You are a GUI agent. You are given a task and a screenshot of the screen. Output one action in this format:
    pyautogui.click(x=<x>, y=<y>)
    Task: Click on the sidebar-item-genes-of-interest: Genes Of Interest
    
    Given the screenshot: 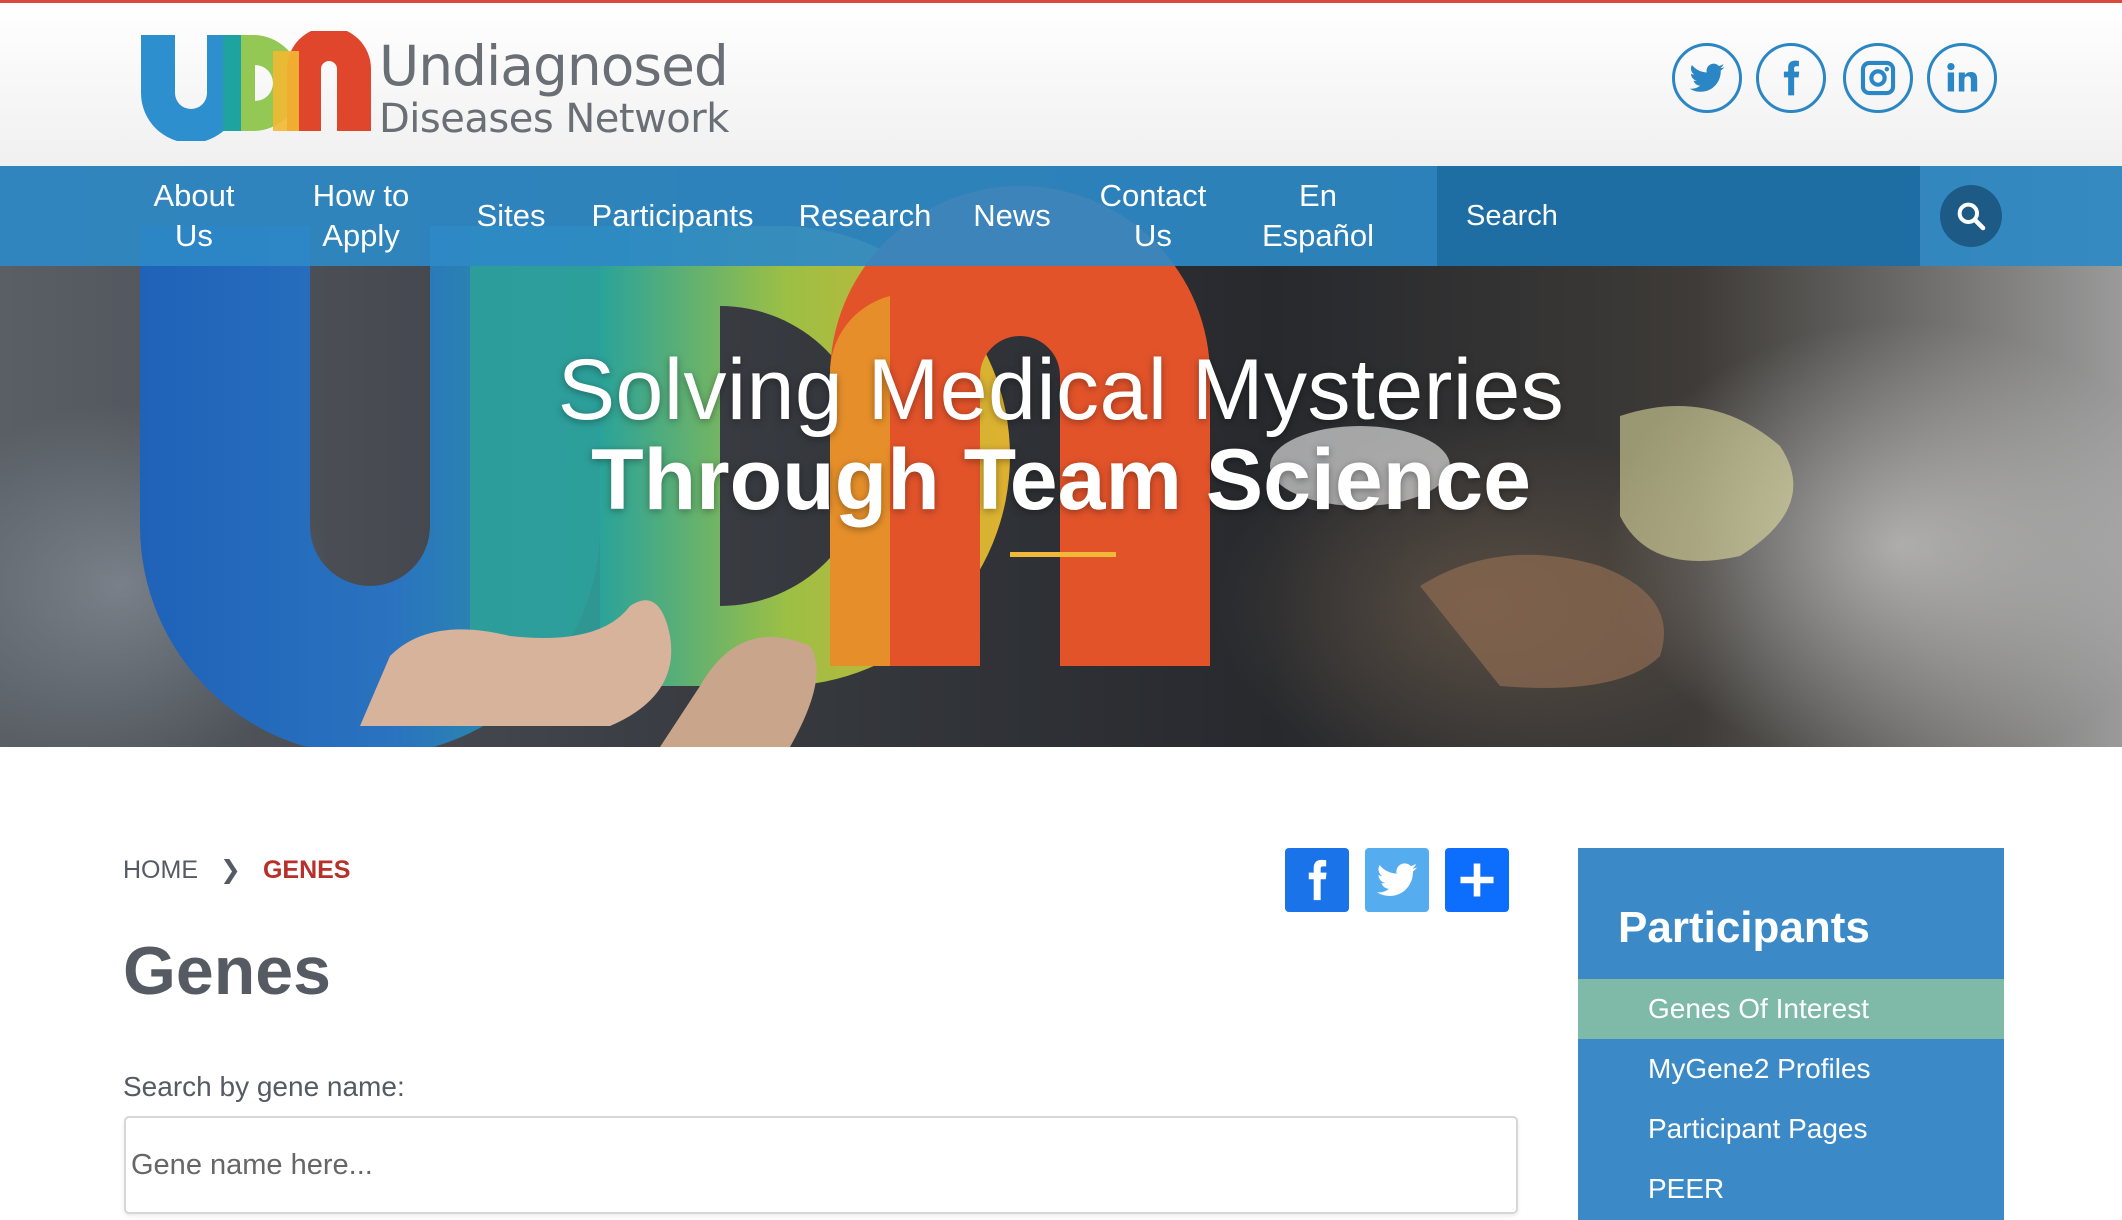 What is the action you would take?
    pyautogui.click(x=1791, y=1009)
    